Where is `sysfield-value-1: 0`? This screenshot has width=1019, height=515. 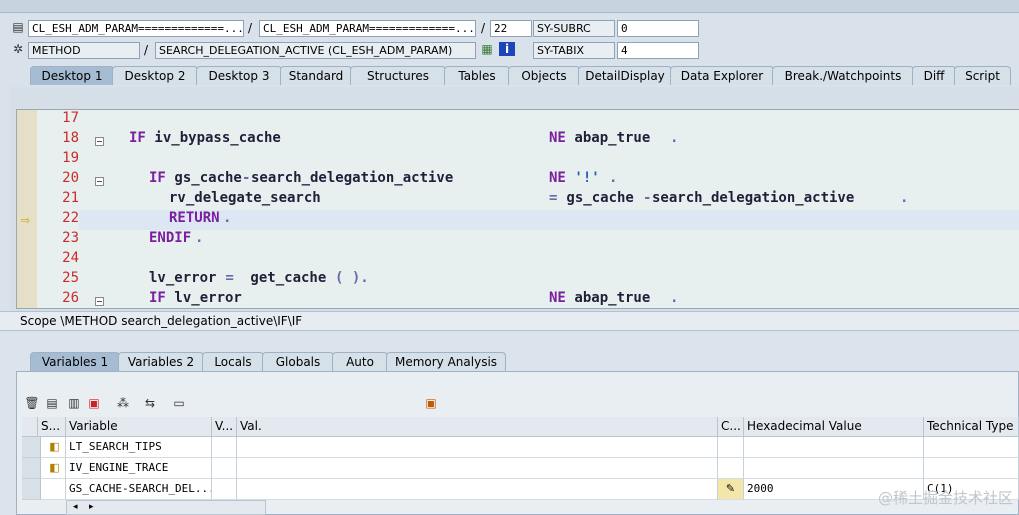
sysfield-value-1: 0 is located at coordinates (658, 28).